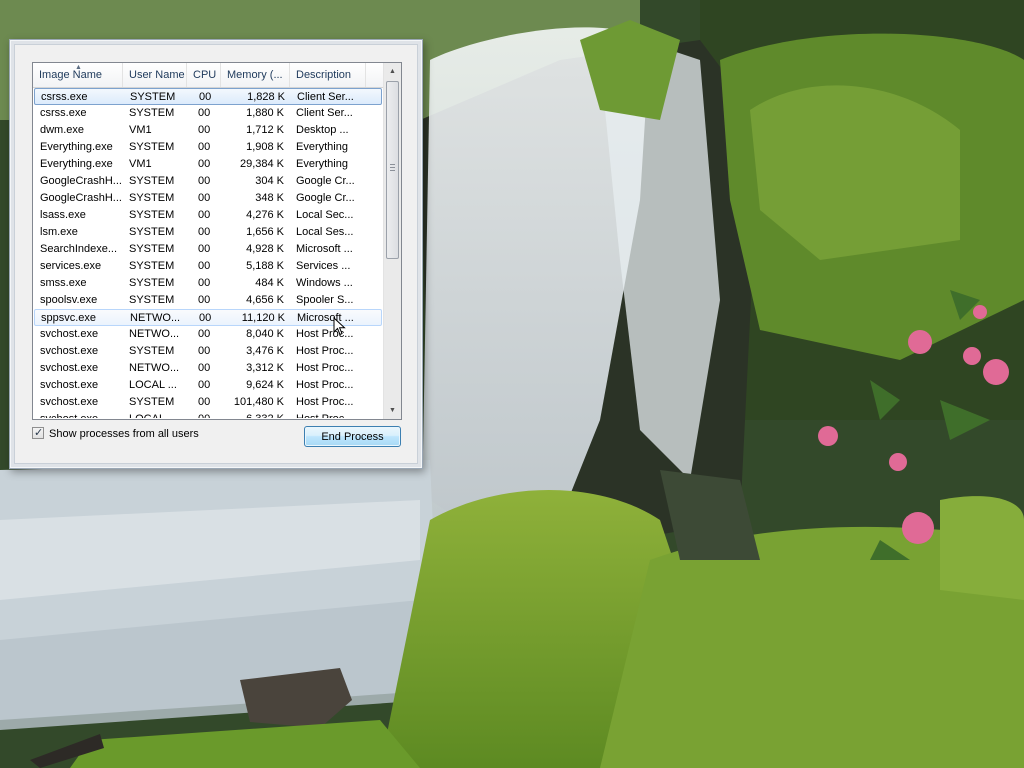 The width and height of the screenshot is (1024, 768). Describe the element at coordinates (322, 164) in the screenshot. I see `process-desc-cell: Everything` at that location.